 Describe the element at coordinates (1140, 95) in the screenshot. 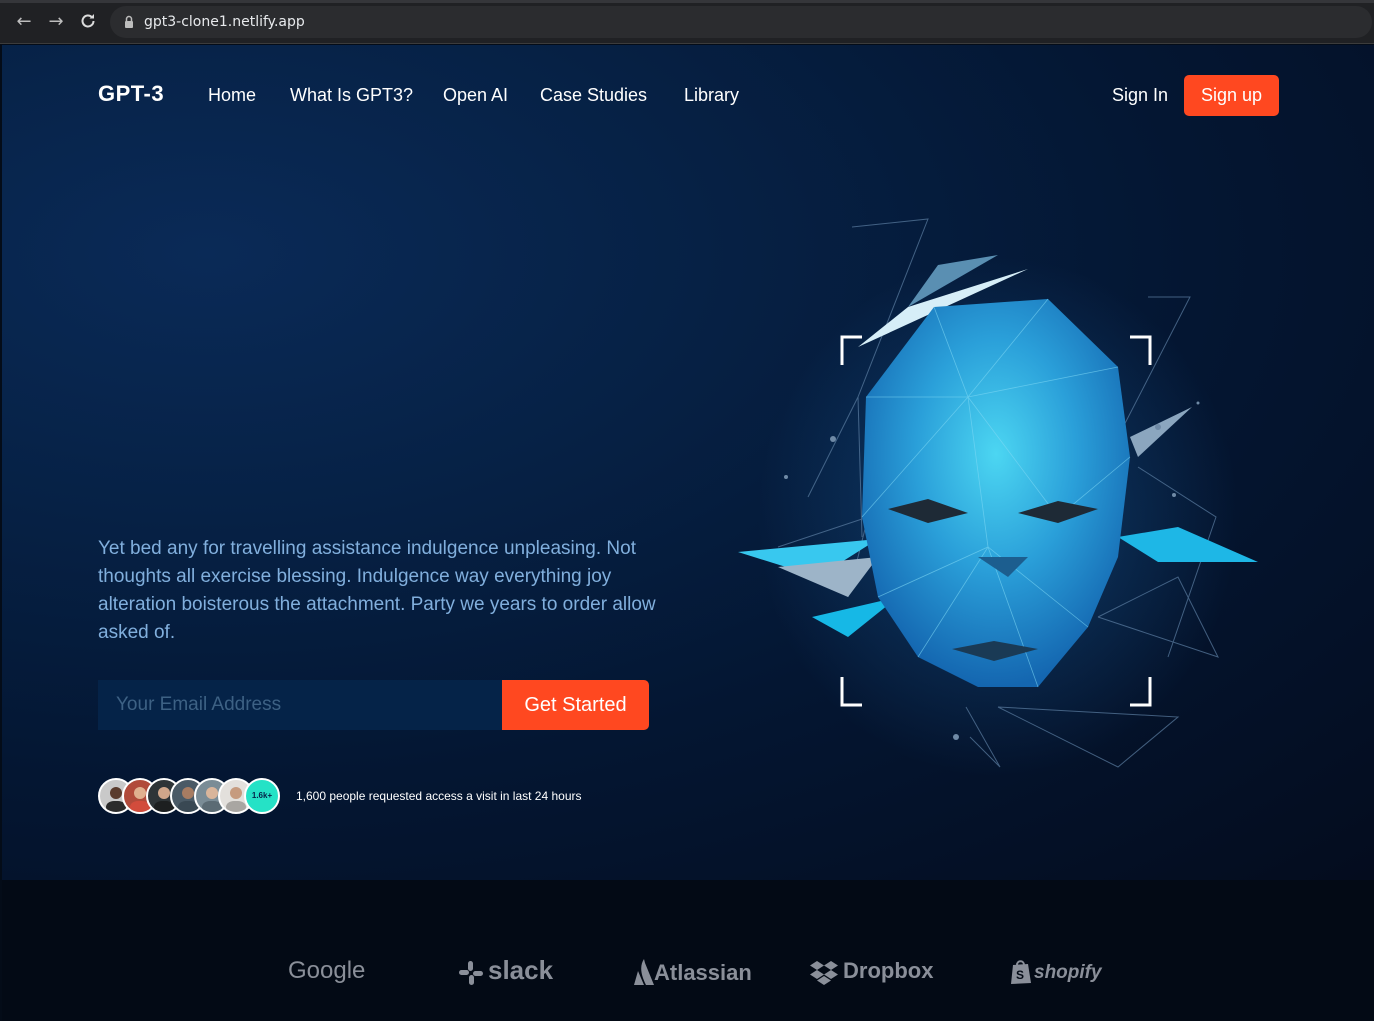

I see `sign-in-link: Sign In` at that location.